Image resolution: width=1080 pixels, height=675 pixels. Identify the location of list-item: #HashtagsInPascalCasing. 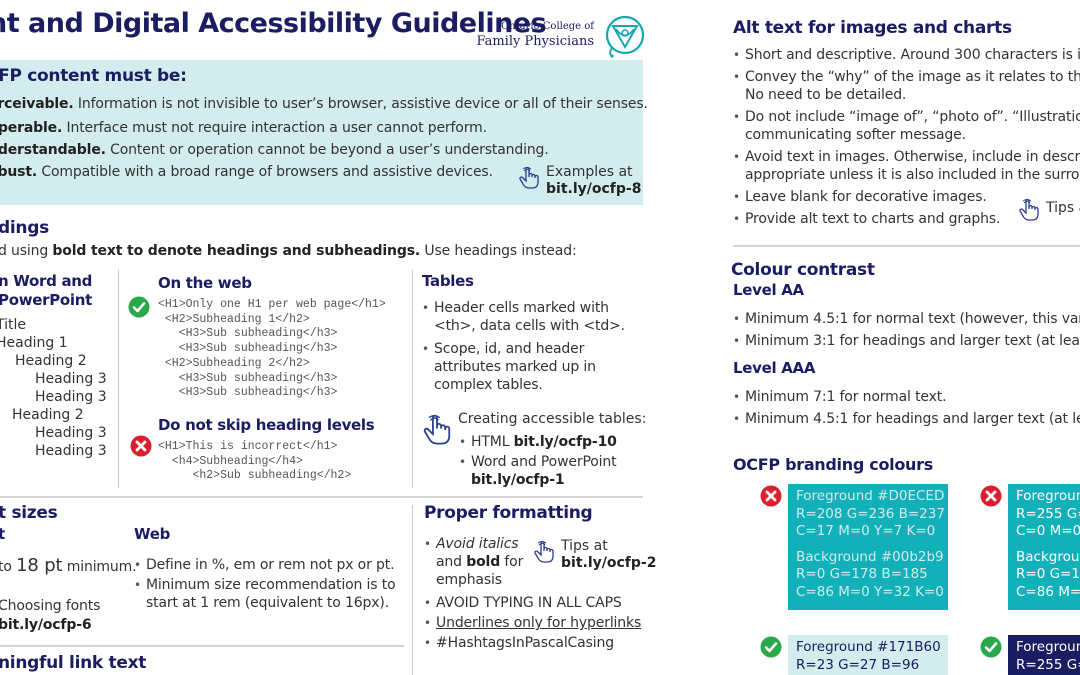
(536, 643).